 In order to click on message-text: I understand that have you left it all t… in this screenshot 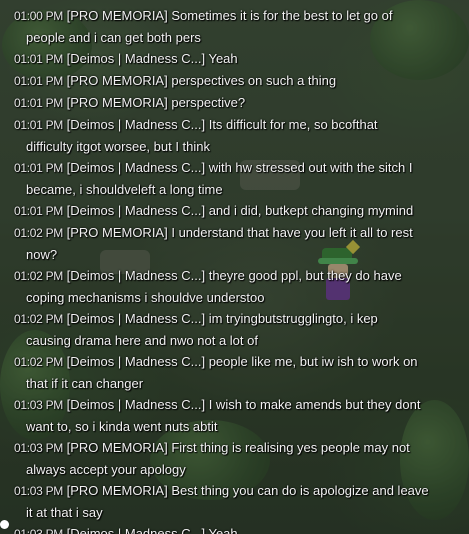, I will do `click(292, 232)`.